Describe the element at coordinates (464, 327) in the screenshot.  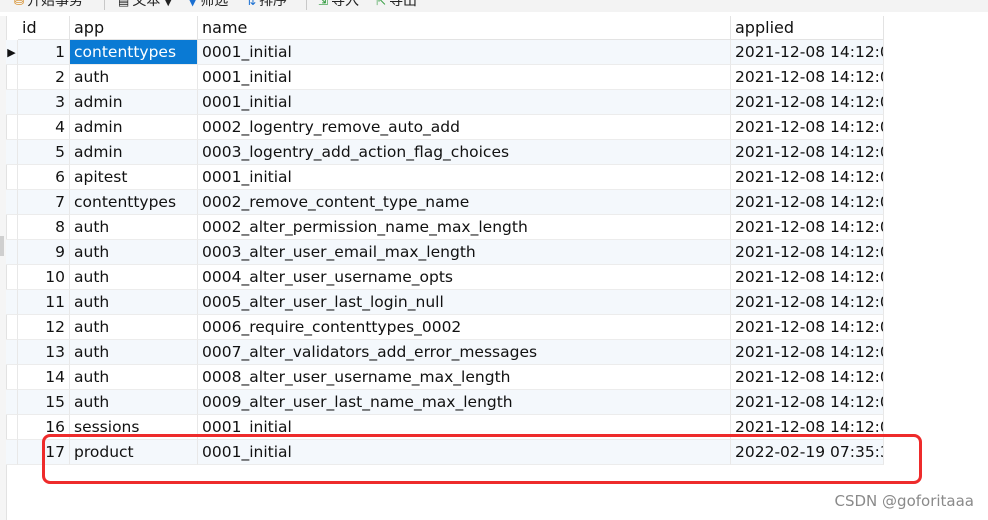
I see `cell-name: 0006_require_contenttypes_0002` at that location.